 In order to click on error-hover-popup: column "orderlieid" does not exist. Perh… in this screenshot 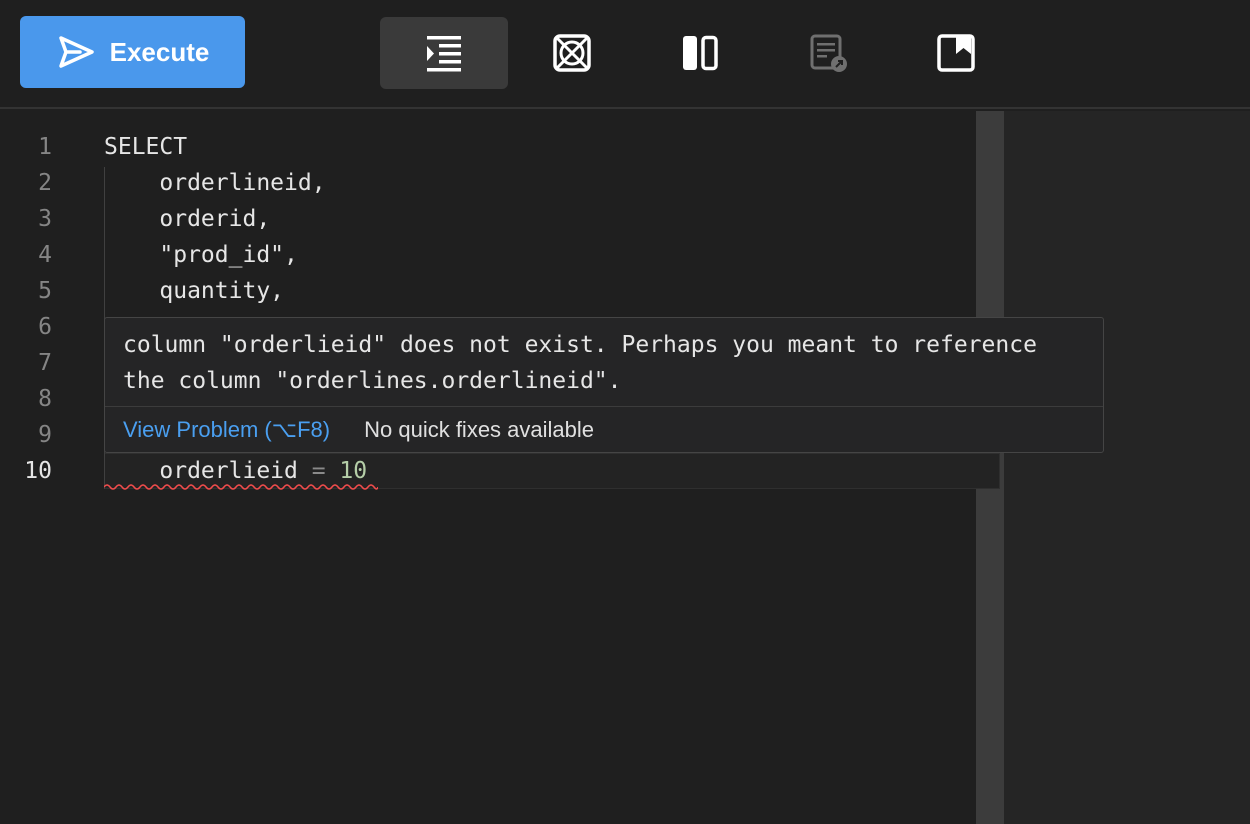, I will do `click(604, 385)`.